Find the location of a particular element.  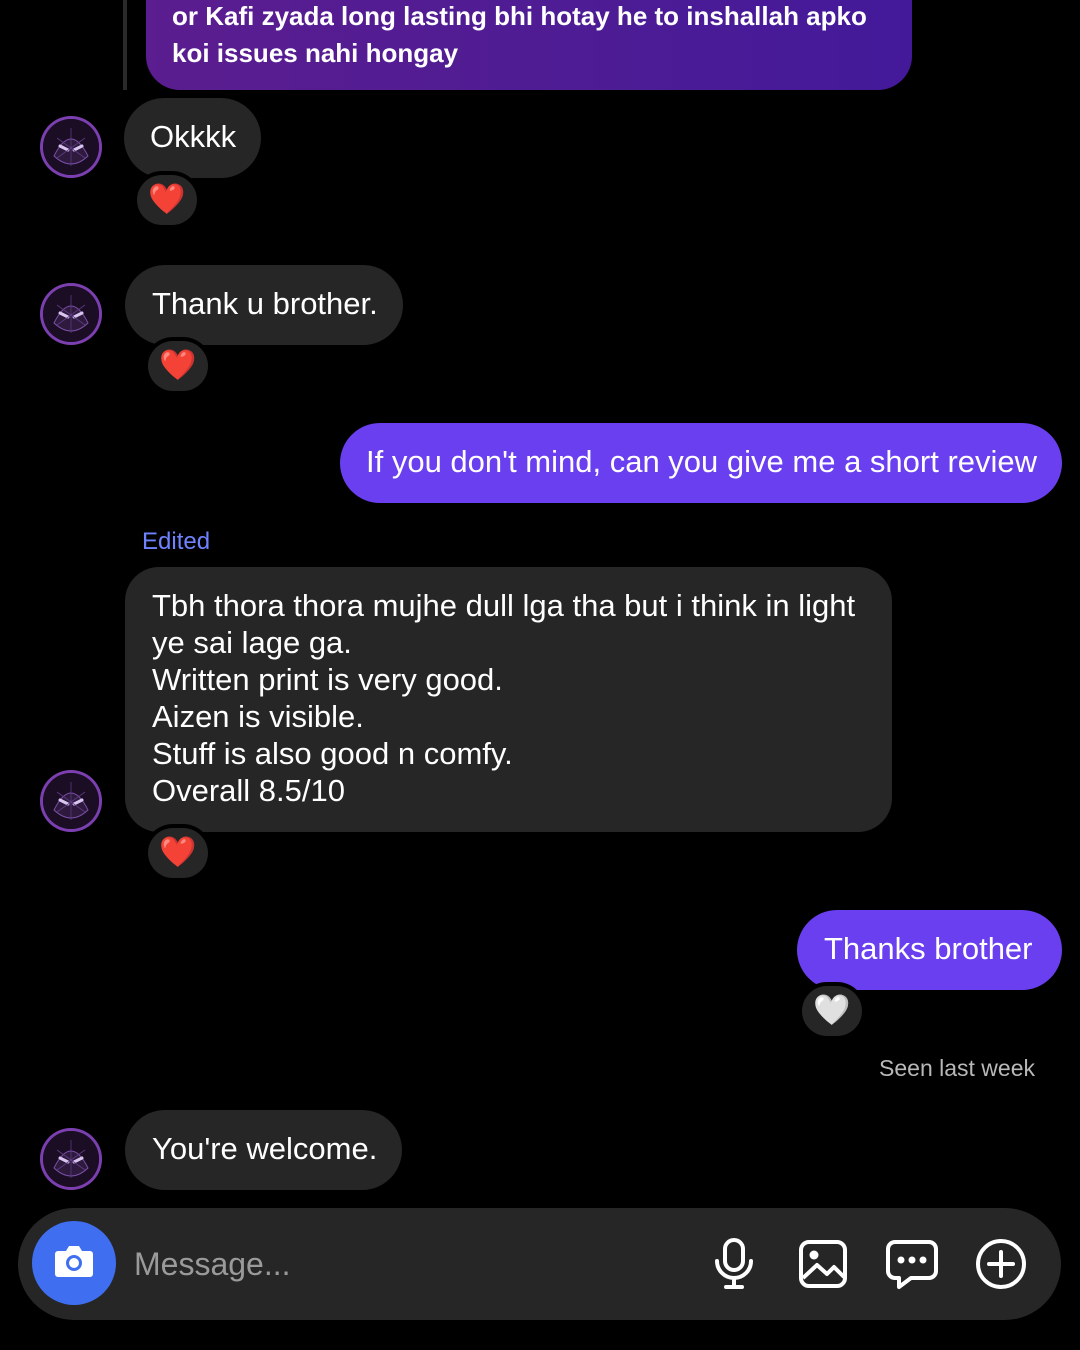

add-button is located at coordinates (1001, 1266).